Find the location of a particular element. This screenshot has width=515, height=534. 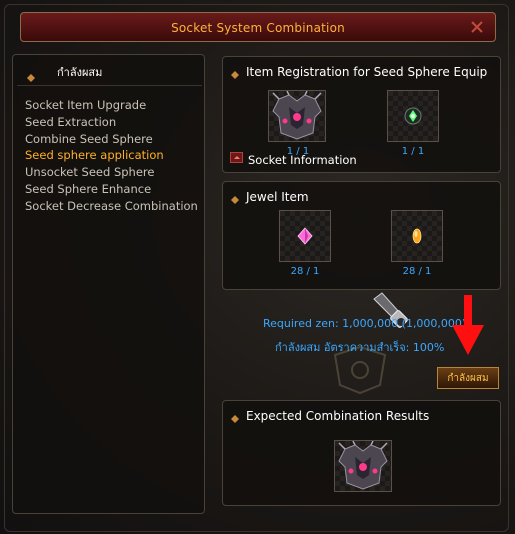

result-slot is located at coordinates (363, 466).